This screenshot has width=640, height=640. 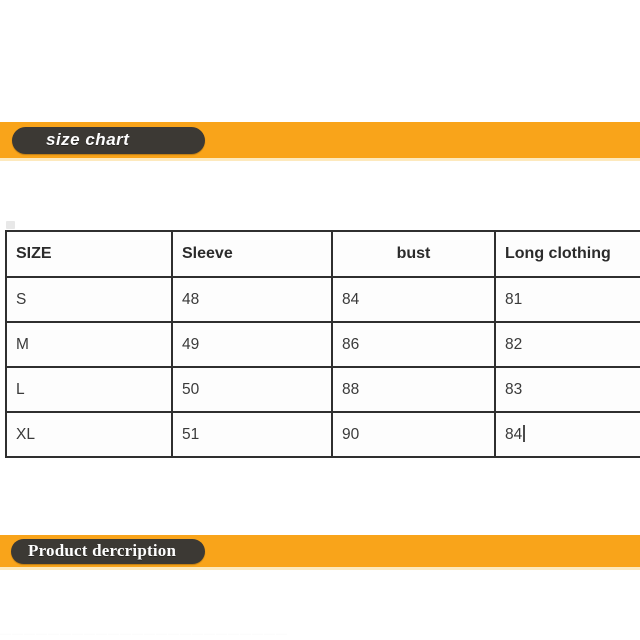 I want to click on column-header-sleeve: Sleeve, so click(x=252, y=254).